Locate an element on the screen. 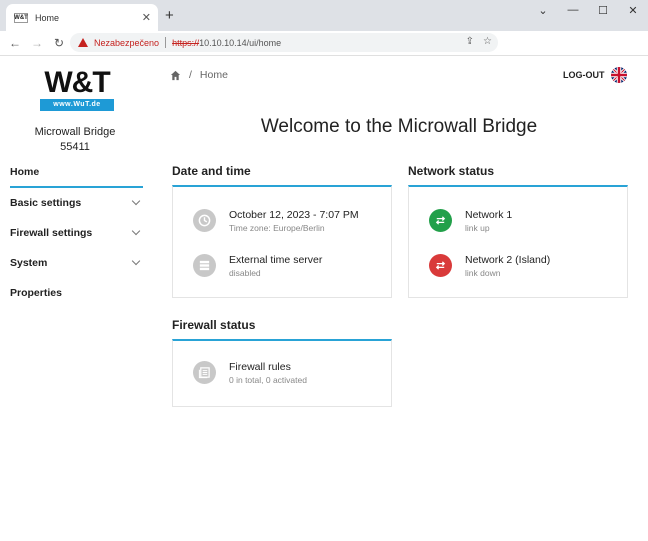 The image size is (648, 541). tab-search-icon: ⌄ is located at coordinates (543, 10).